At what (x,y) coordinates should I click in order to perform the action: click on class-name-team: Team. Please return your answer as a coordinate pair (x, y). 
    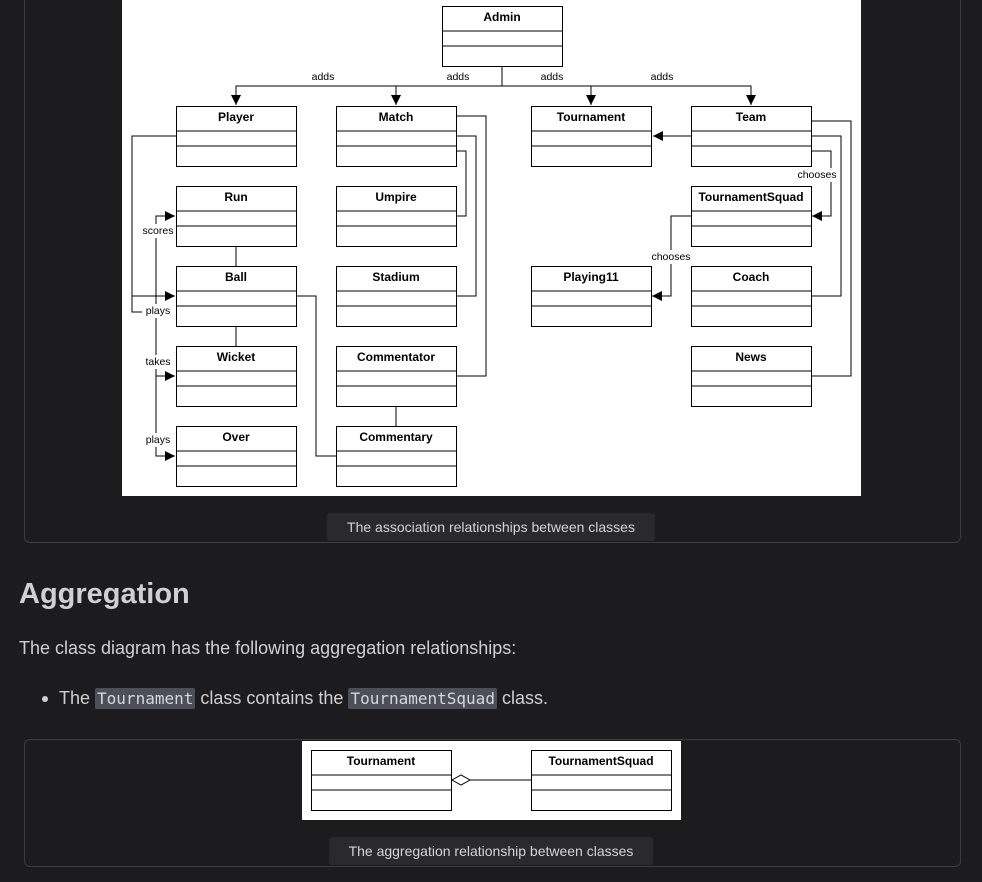
    Looking at the image, I should click on (751, 117).